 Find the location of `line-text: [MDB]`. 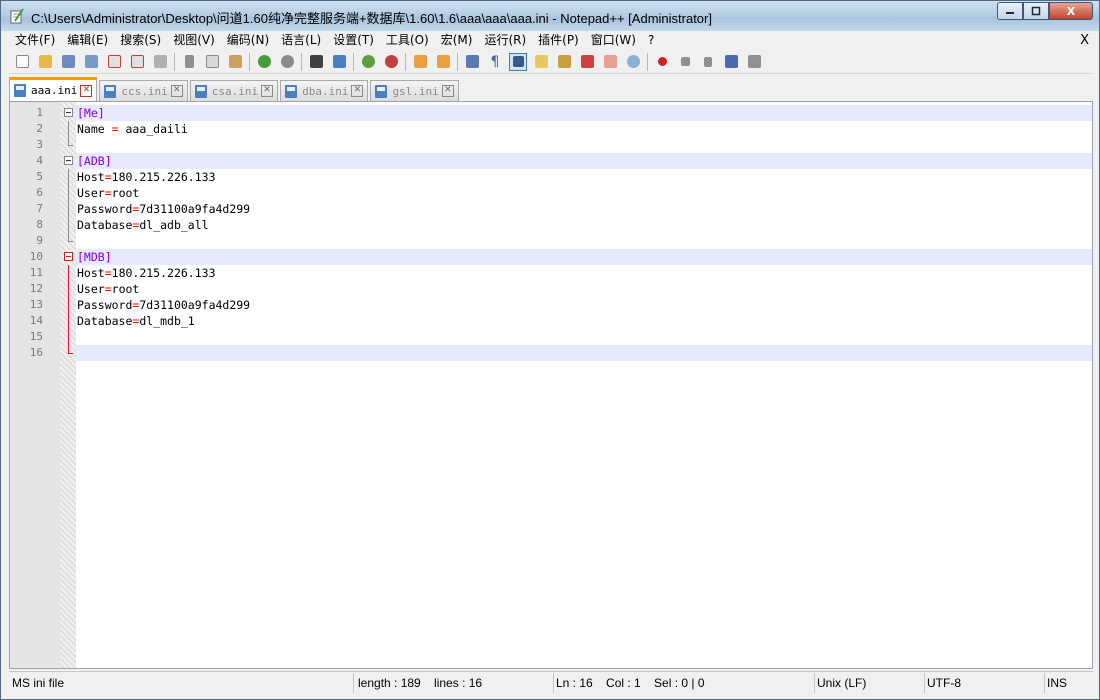

line-text: [MDB] is located at coordinates (584, 257).